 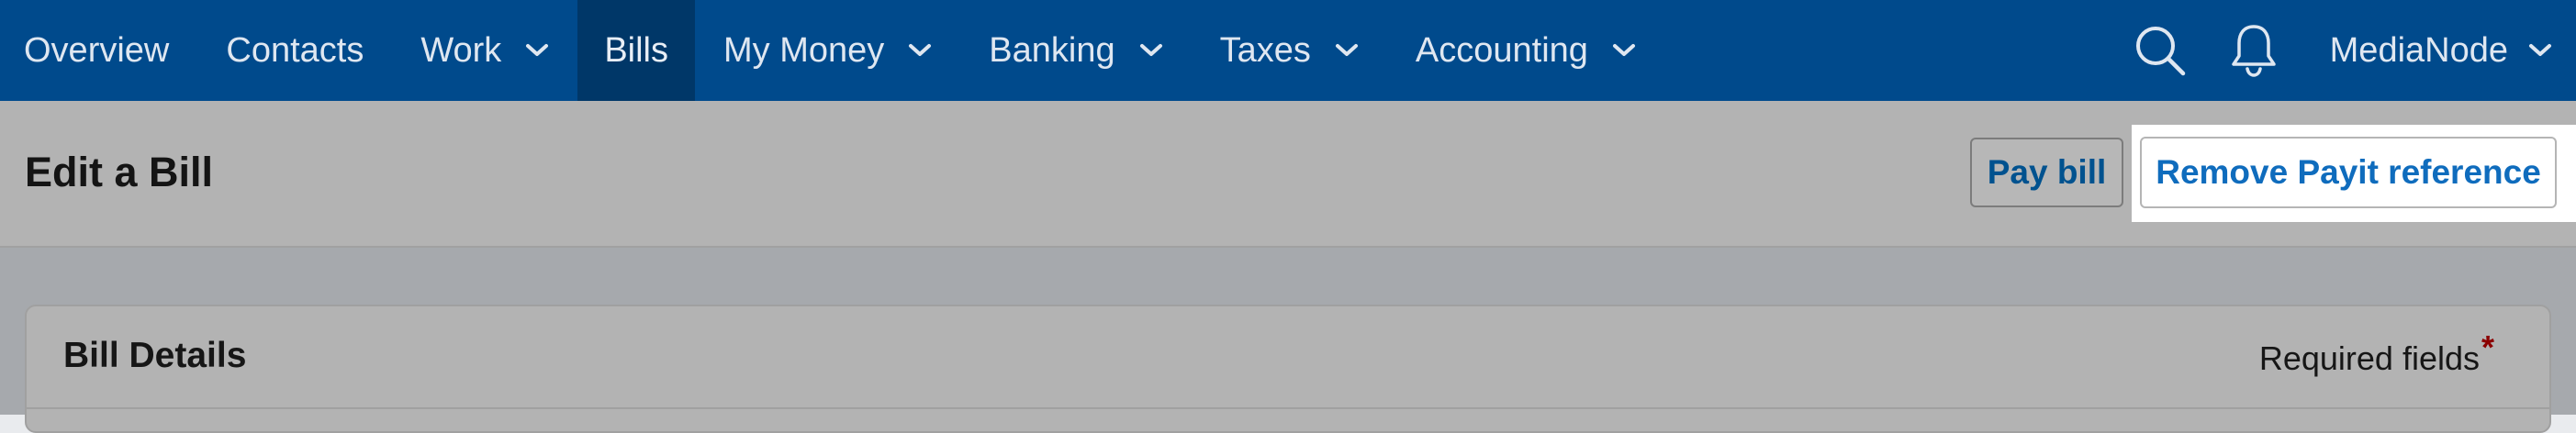 What do you see at coordinates (1052, 50) in the screenshot?
I see `nav-item-label: Banking` at bounding box center [1052, 50].